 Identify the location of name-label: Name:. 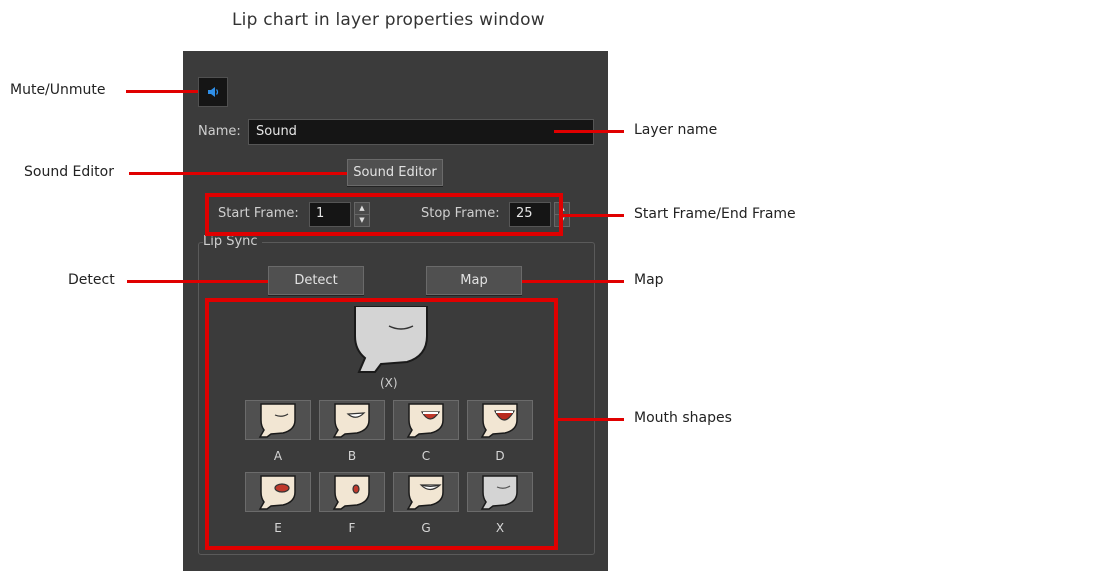
(219, 131).